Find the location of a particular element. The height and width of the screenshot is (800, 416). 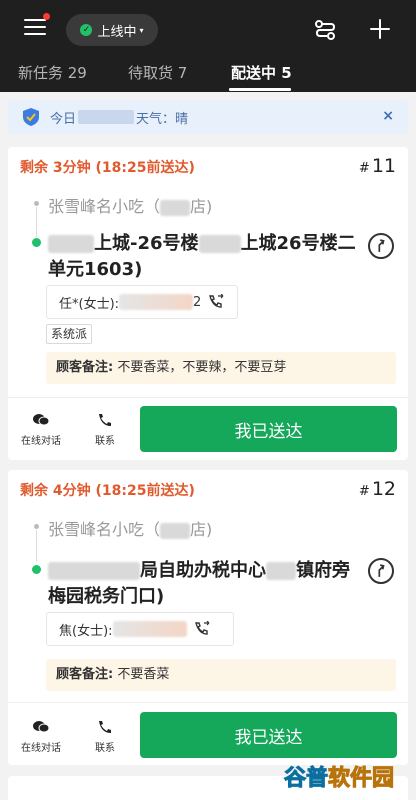

weather-notice: 今日 天气：晴 × is located at coordinates (208, 117).